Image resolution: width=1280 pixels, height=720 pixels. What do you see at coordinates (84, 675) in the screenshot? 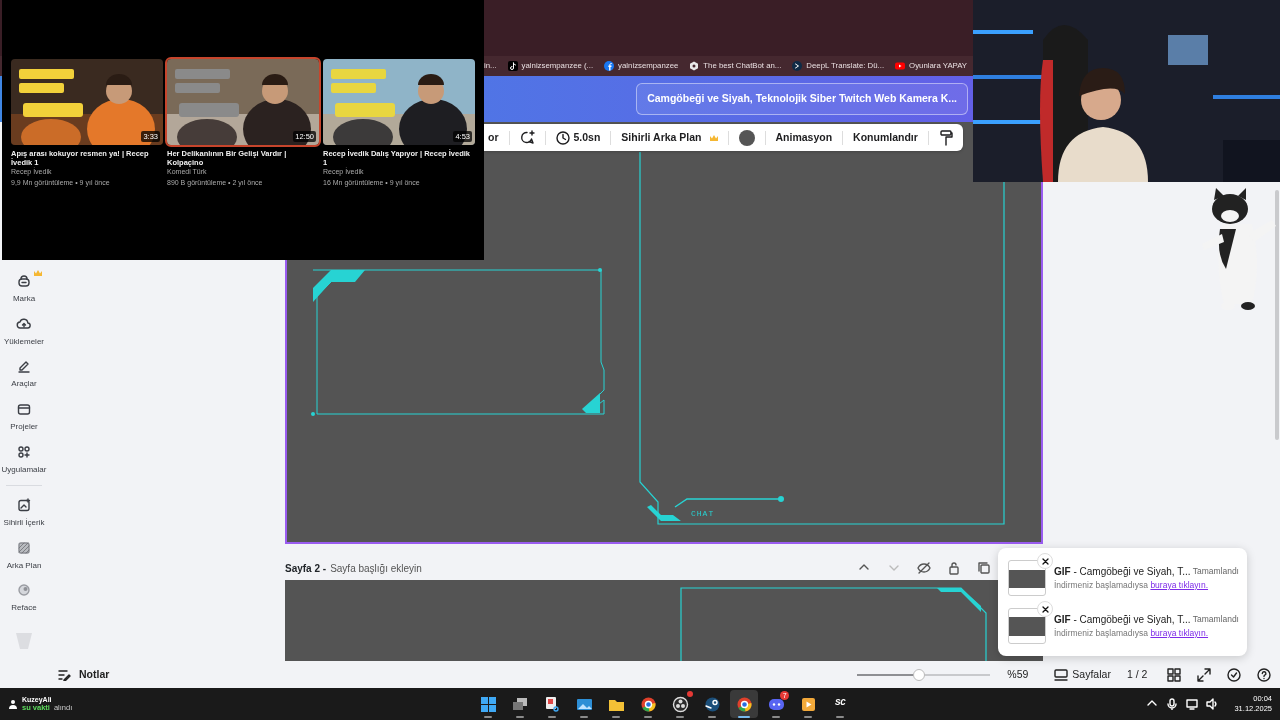
I see `notes-button: Notlar` at bounding box center [84, 675].